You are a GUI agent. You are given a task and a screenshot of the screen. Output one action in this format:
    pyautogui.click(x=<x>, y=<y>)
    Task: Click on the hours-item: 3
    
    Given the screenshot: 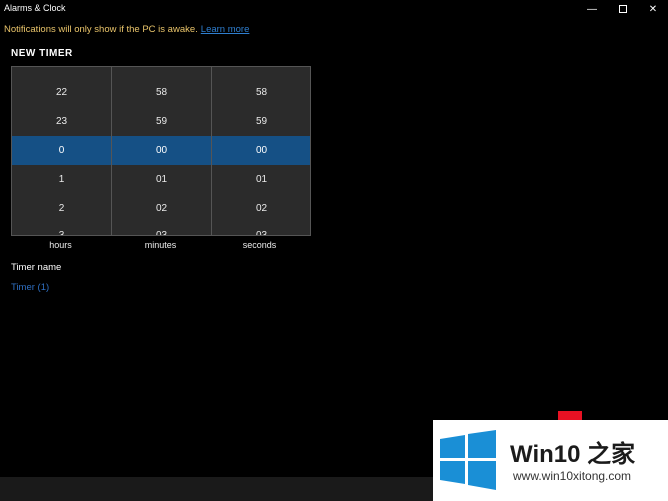 What is the action you would take?
    pyautogui.click(x=61, y=232)
    